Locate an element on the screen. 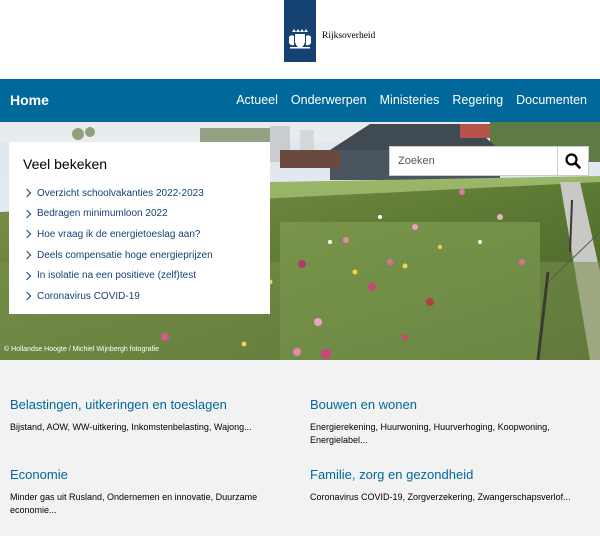 Image resolution: width=600 pixels, height=536 pixels. nav-home-link: Home is located at coordinates (29, 100).